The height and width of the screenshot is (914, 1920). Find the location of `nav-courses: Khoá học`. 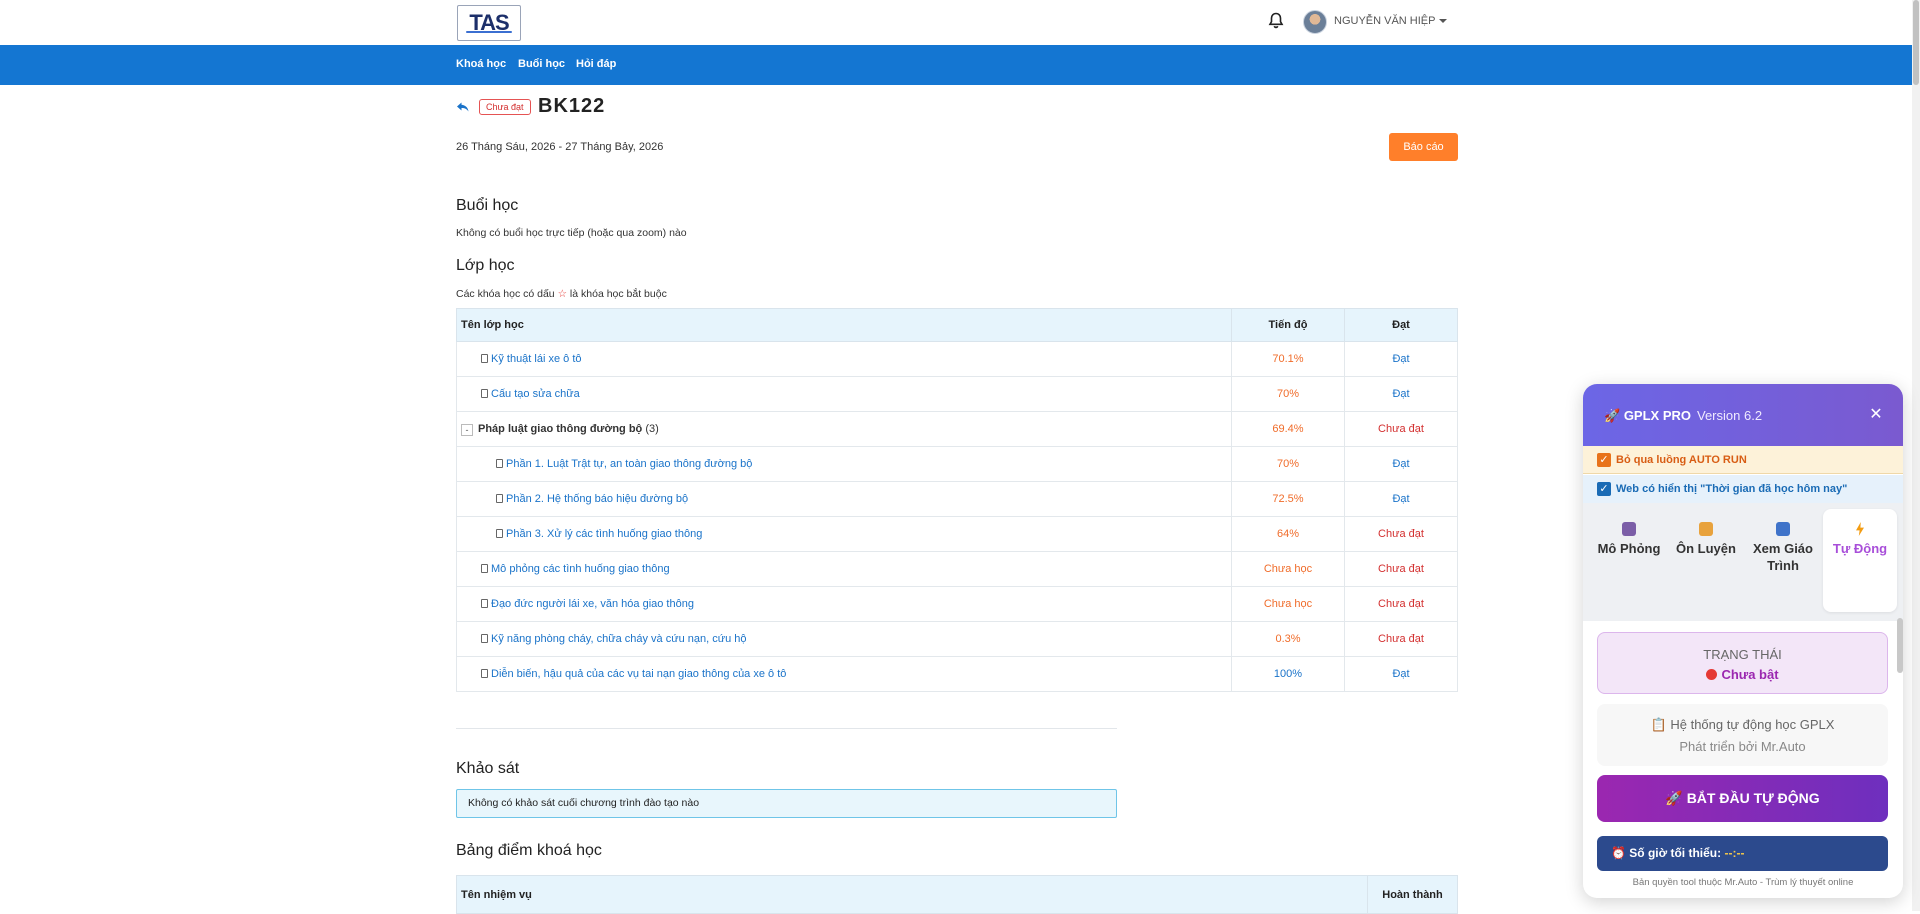

nav-courses: Khoá học is located at coordinates (481, 64).